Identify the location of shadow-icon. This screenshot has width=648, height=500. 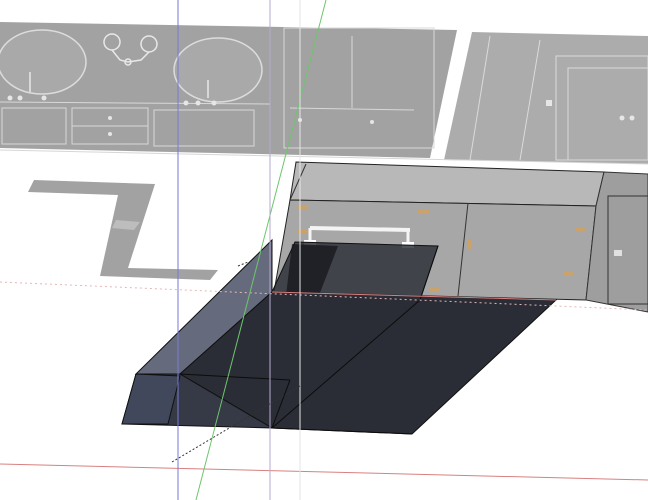
(123, 230).